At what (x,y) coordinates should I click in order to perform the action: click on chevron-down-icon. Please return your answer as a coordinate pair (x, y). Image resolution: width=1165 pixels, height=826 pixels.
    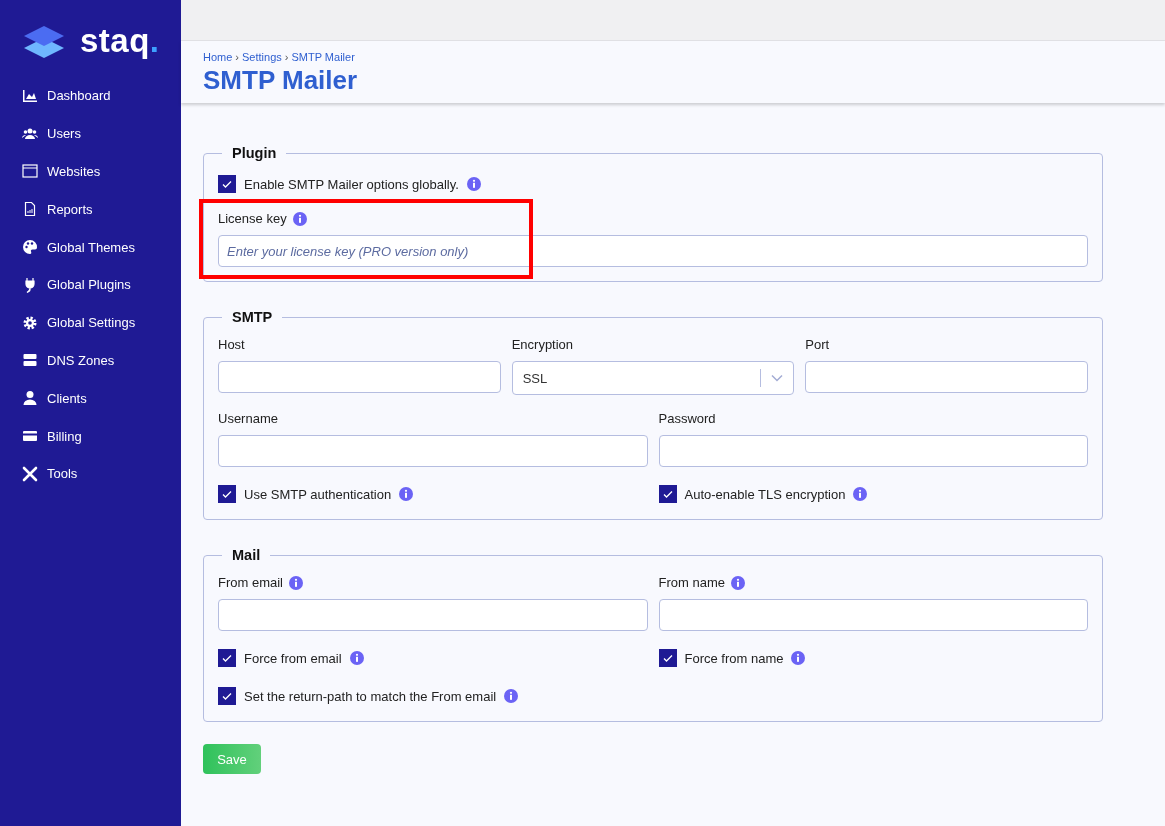
    Looking at the image, I should click on (777, 378).